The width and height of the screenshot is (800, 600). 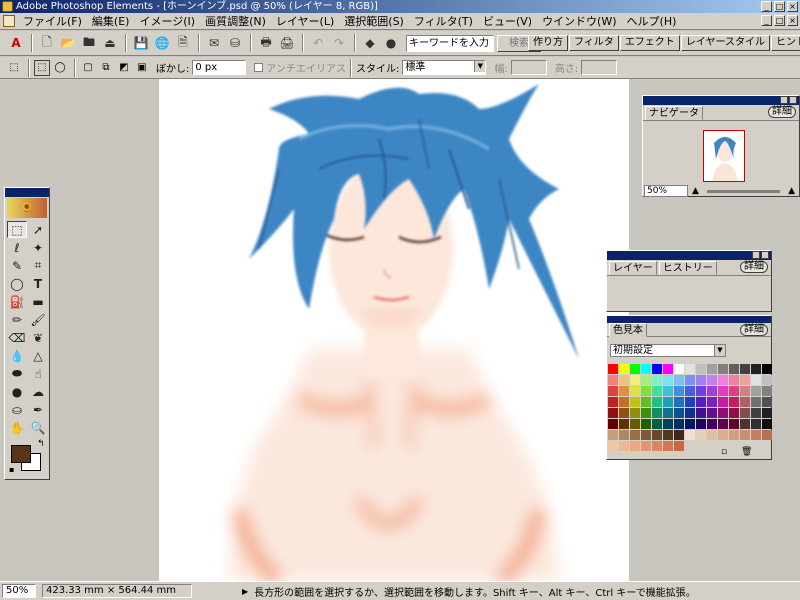 I want to click on doc-minimize-button: _, so click(x=766, y=20).